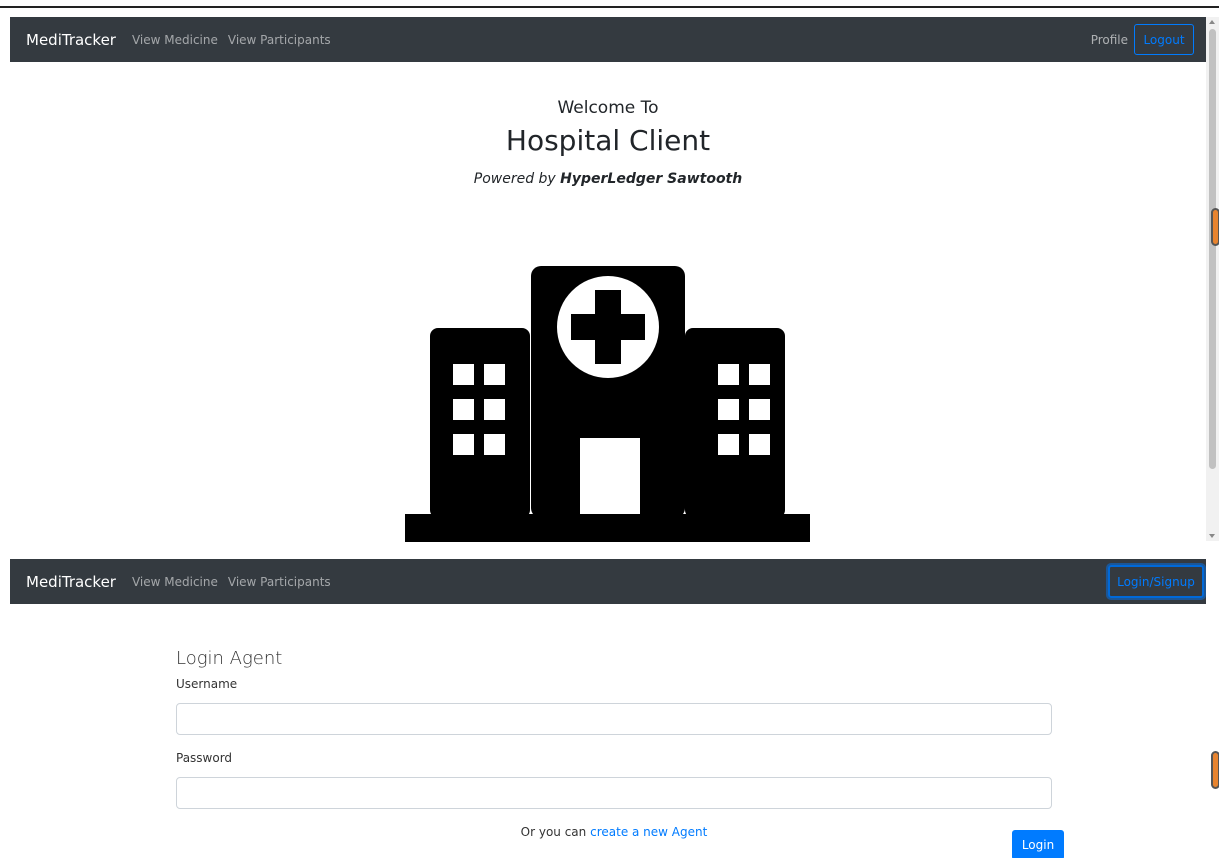 The image size is (1219, 858). I want to click on powered-by-name: HyperLedger Sawtooth, so click(651, 179).